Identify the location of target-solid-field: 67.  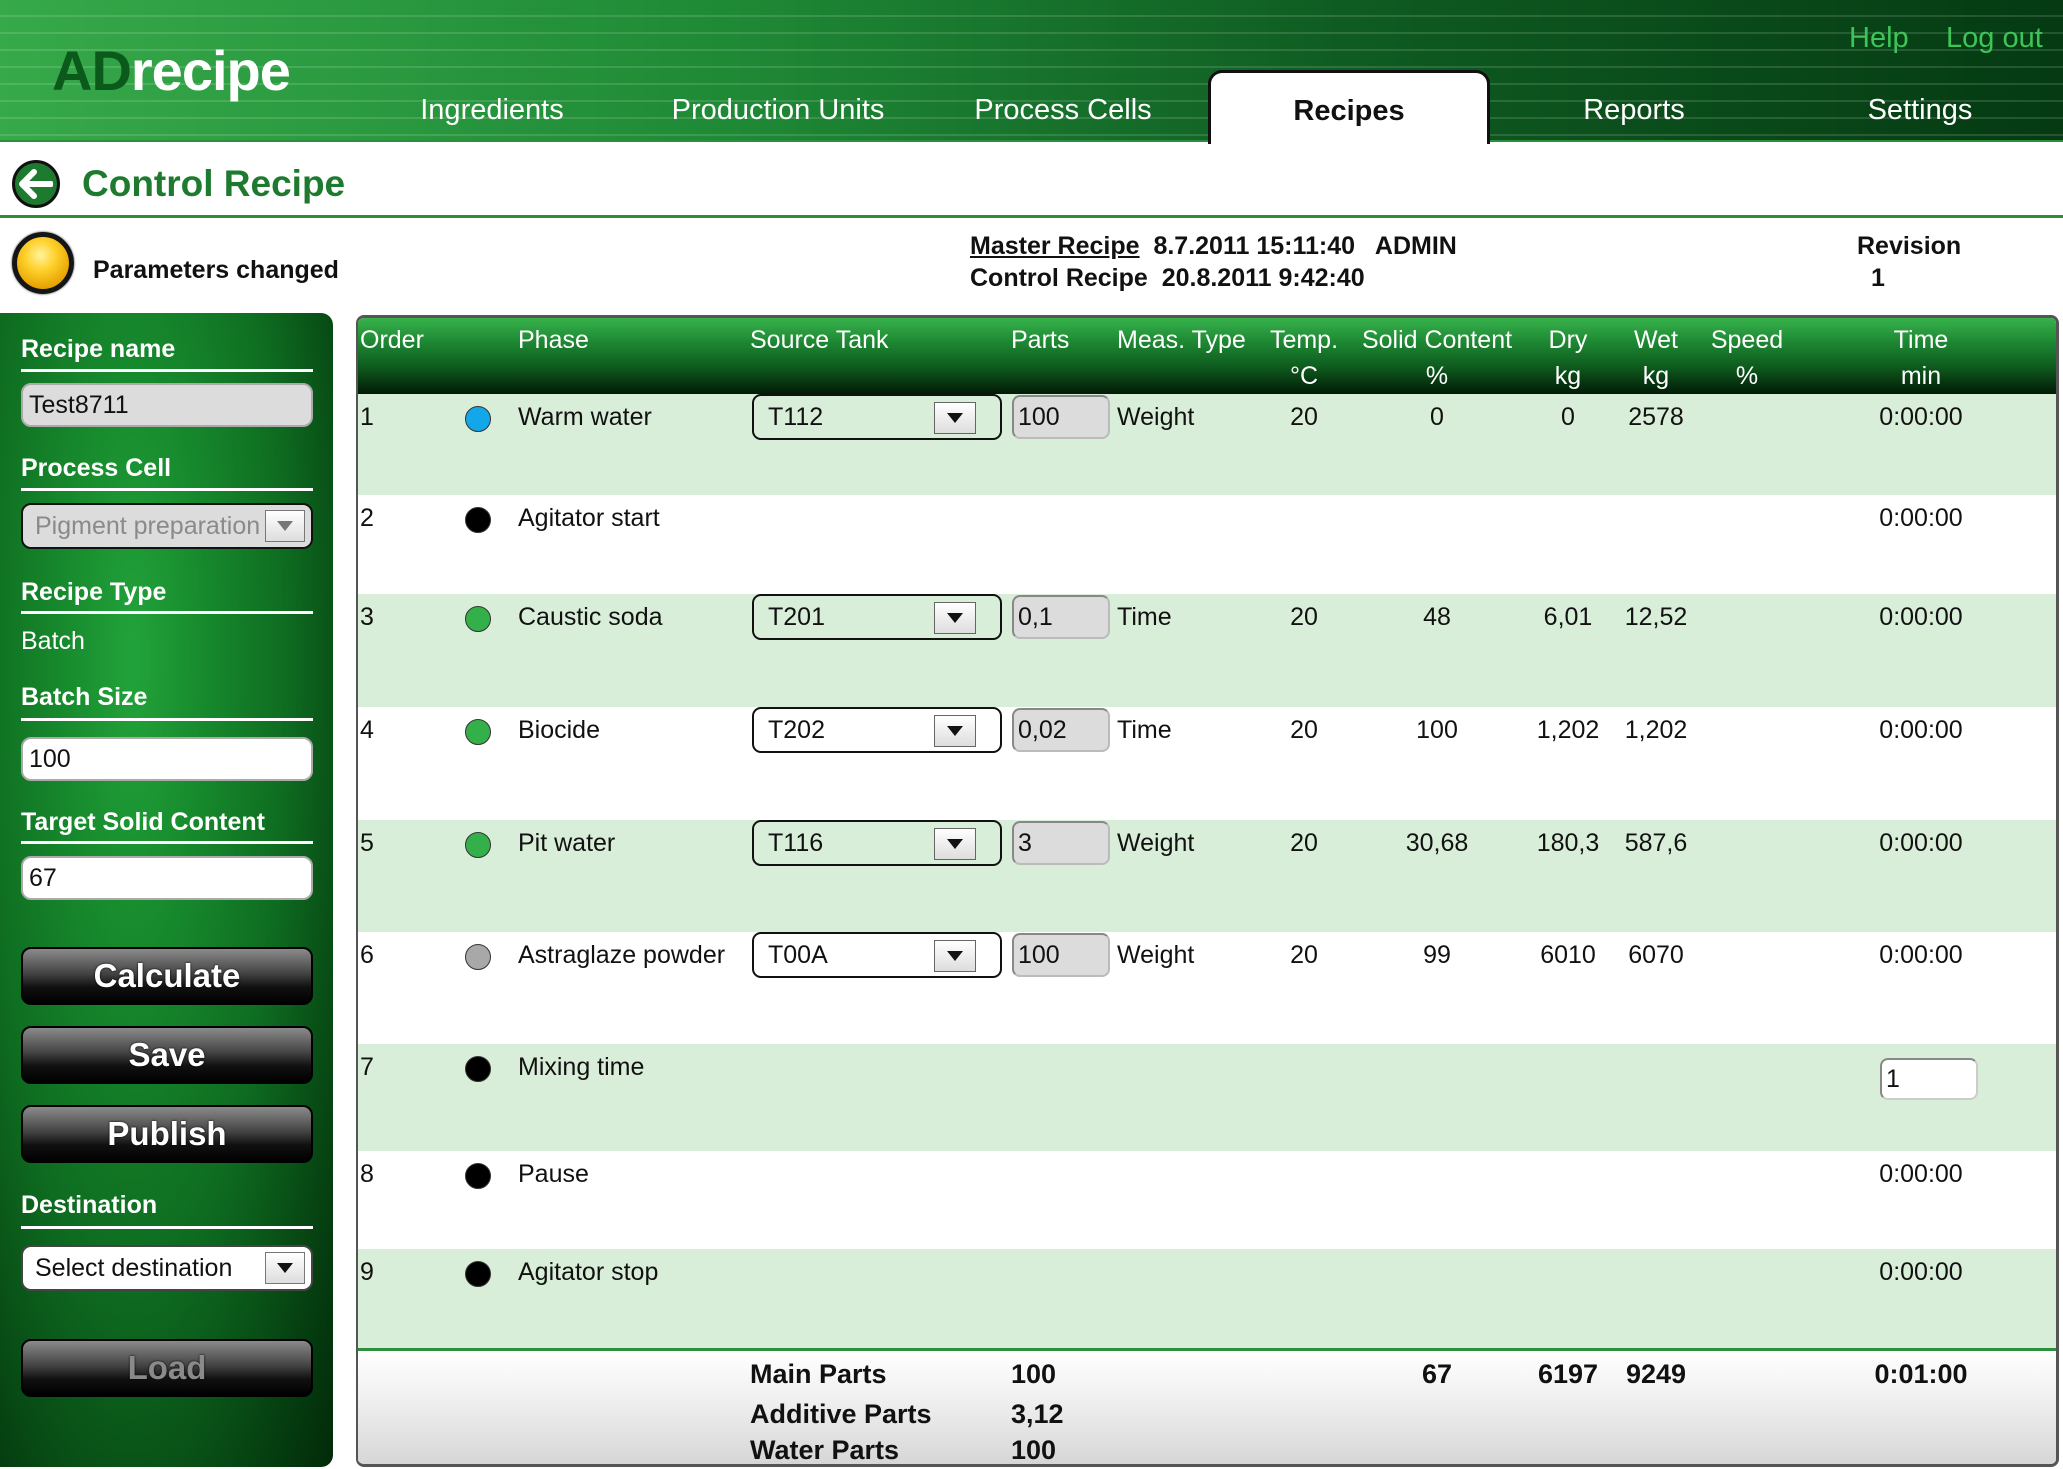
(167, 878).